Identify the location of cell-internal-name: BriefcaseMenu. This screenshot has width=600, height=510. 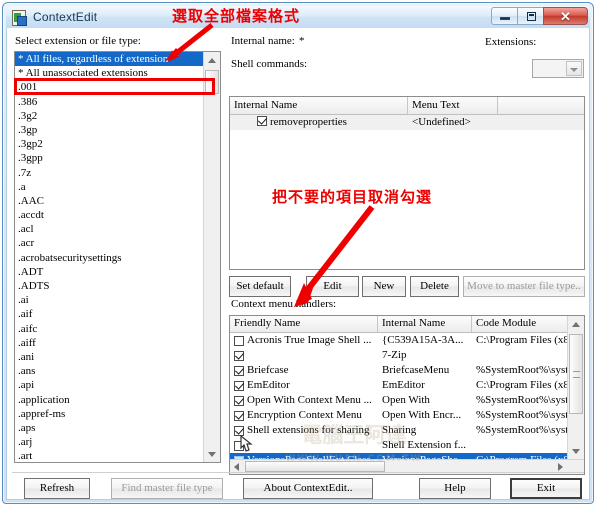
(416, 370).